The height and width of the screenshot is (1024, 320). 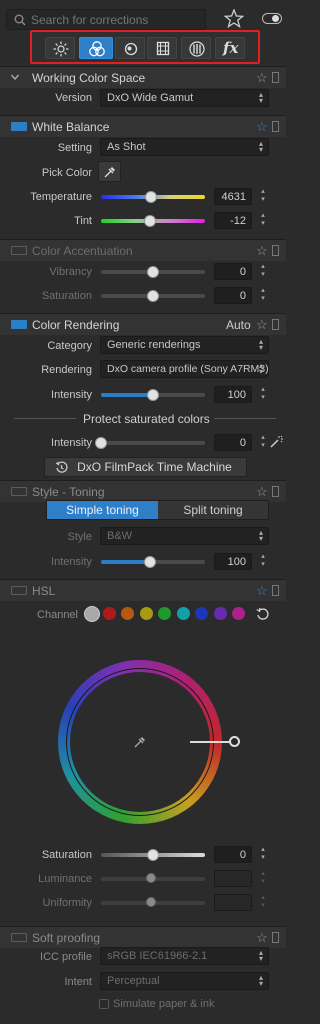 What do you see at coordinates (233, 442) in the screenshot?
I see `protect-intensity-value: 0` at bounding box center [233, 442].